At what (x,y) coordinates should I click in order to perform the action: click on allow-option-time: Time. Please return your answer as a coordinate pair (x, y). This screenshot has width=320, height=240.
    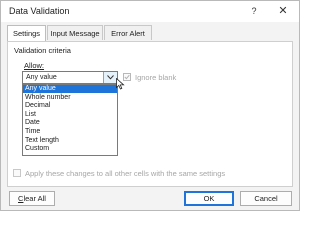
    Looking at the image, I should click on (70, 132).